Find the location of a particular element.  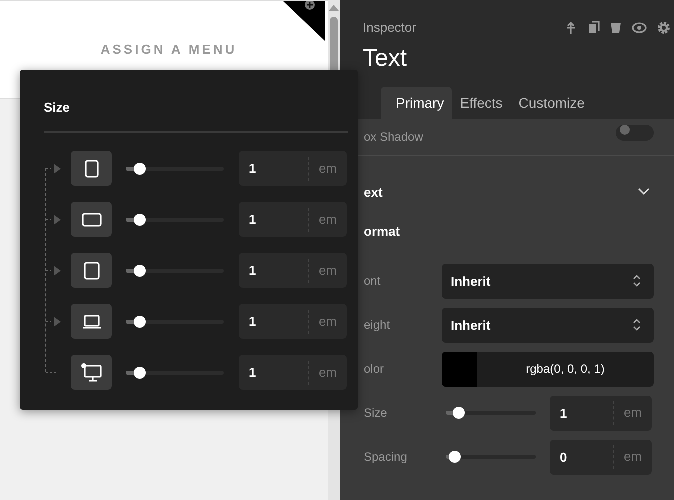

laptop-icon is located at coordinates (92, 322).